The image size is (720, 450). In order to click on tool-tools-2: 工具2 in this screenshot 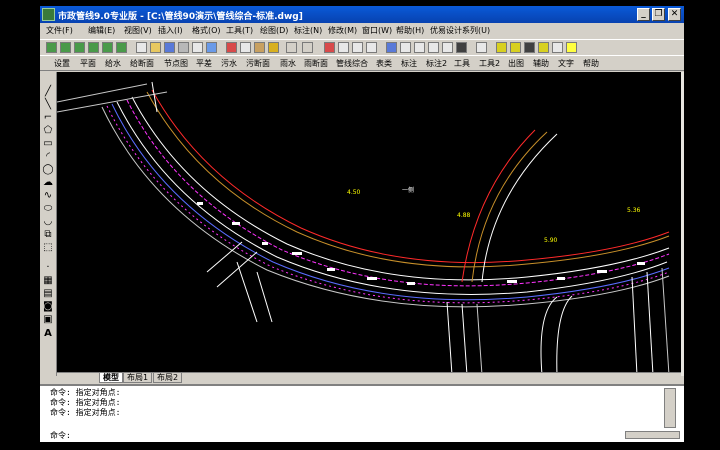, I will do `click(489, 63)`.